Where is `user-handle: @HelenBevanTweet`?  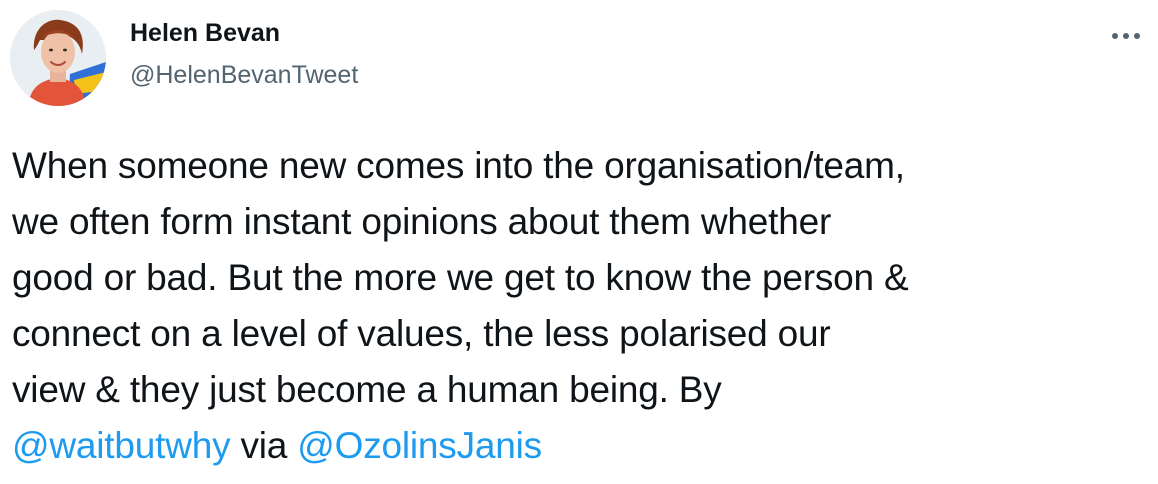 user-handle: @HelenBevanTweet is located at coordinates (244, 75).